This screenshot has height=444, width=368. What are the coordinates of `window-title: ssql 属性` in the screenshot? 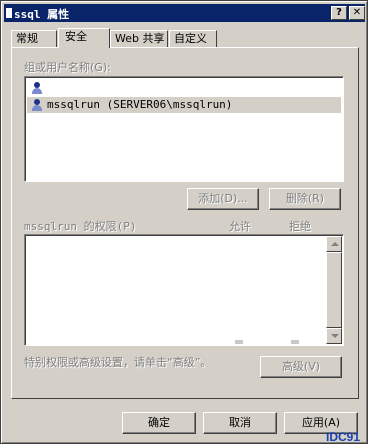 It's located at (42, 14).